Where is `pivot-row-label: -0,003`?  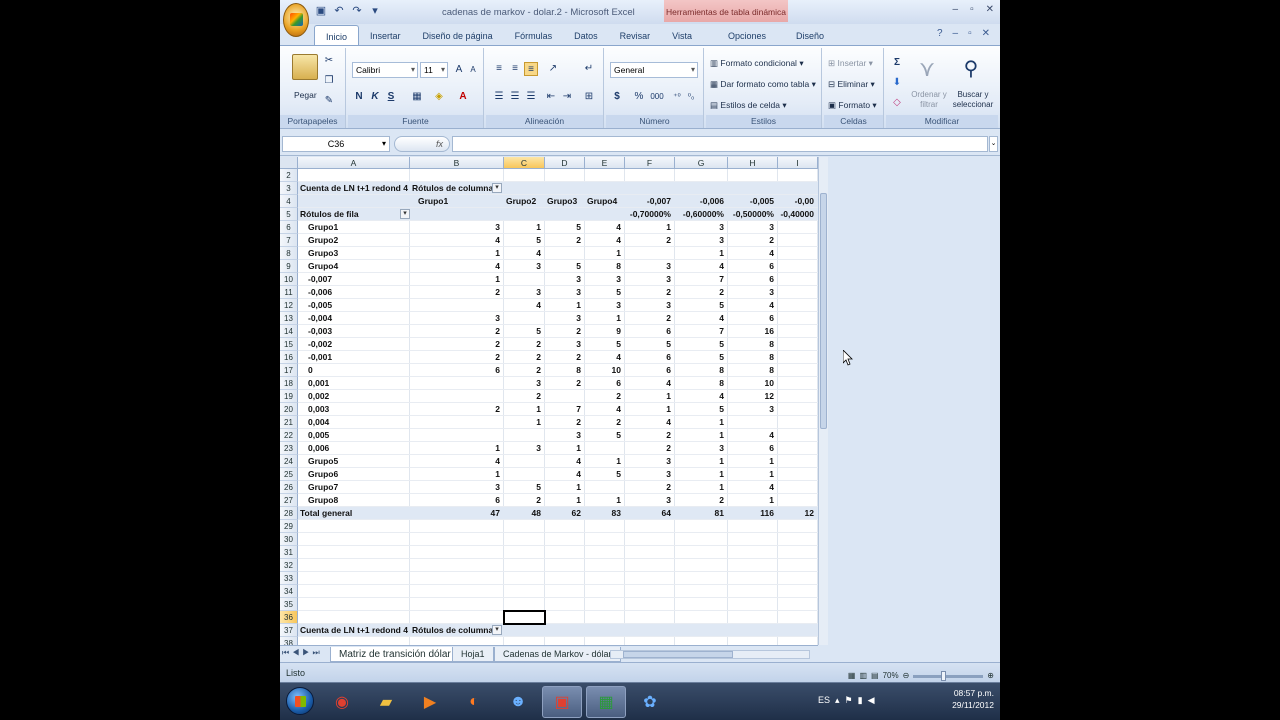 pivot-row-label: -0,003 is located at coordinates (355, 331).